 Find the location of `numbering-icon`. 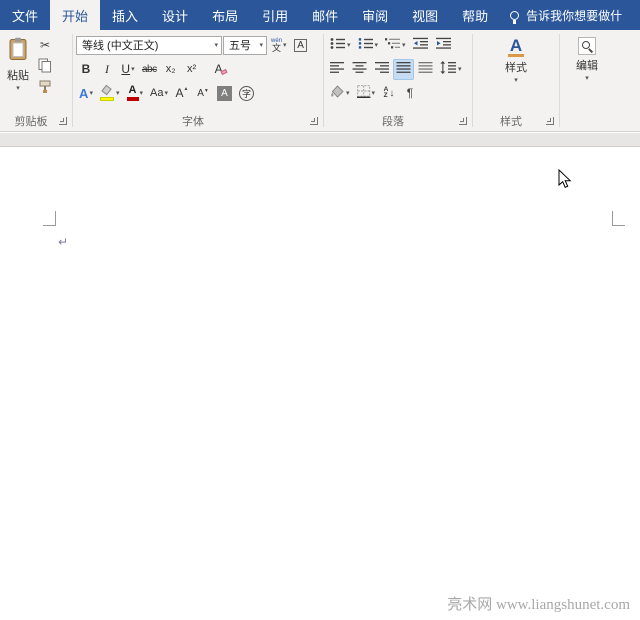

numbering-icon is located at coordinates (366, 45).